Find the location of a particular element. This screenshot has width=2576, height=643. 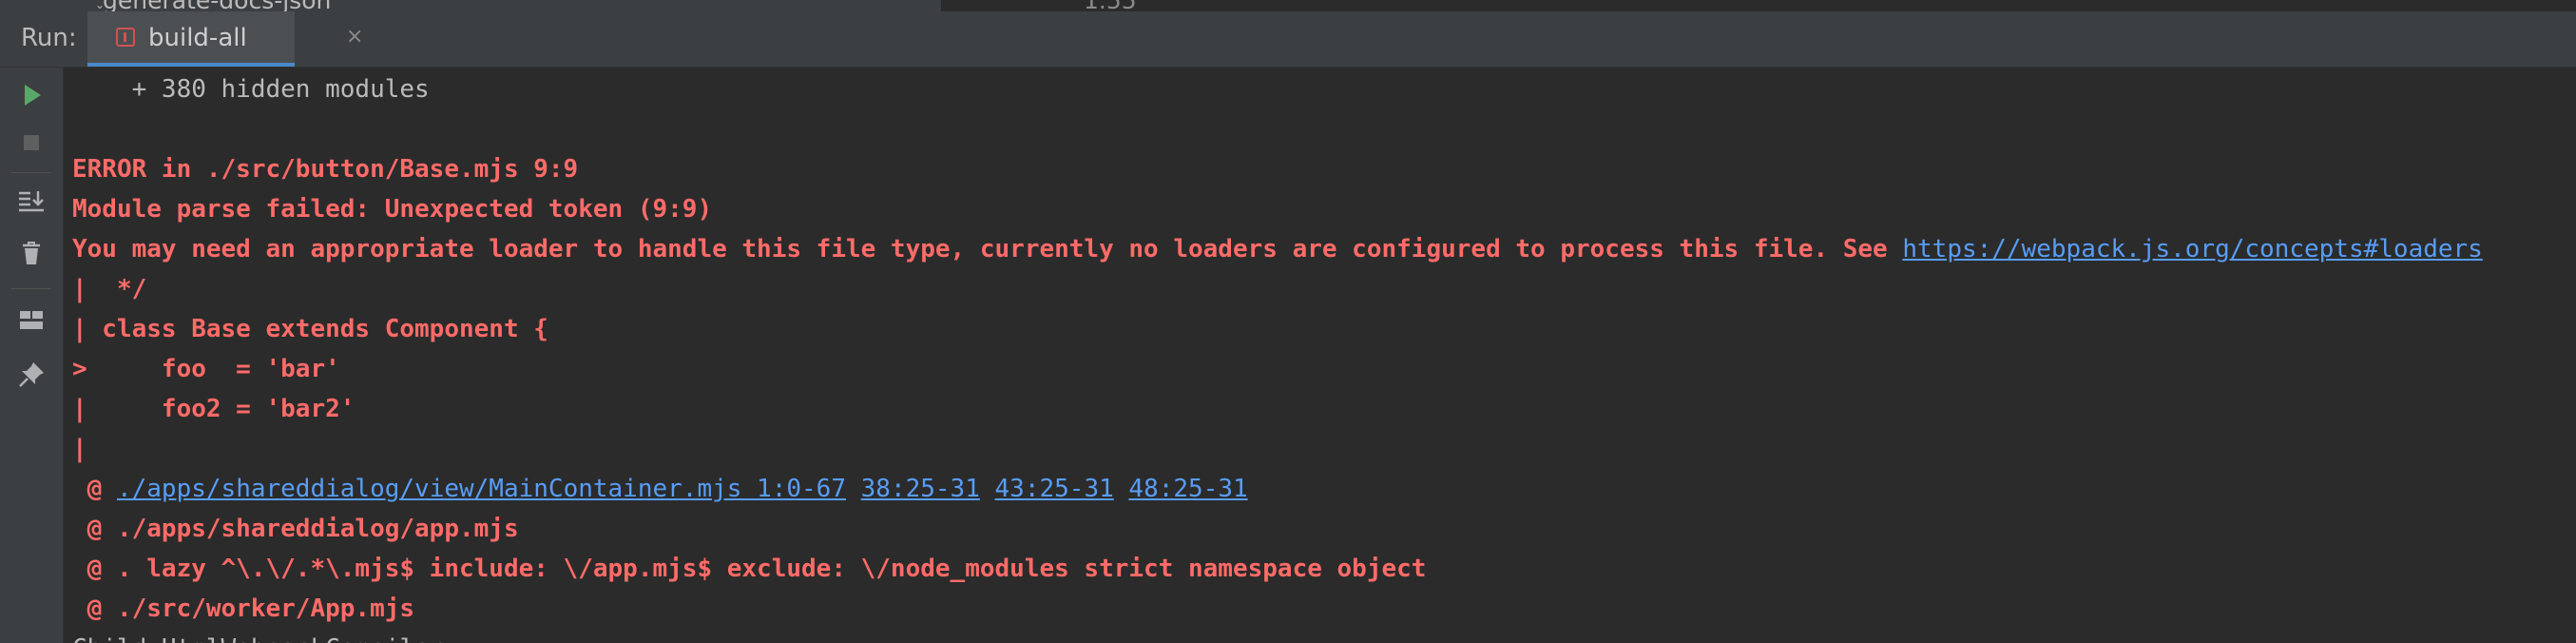

trace-ref-link: 43:25-31 is located at coordinates (1054, 489).